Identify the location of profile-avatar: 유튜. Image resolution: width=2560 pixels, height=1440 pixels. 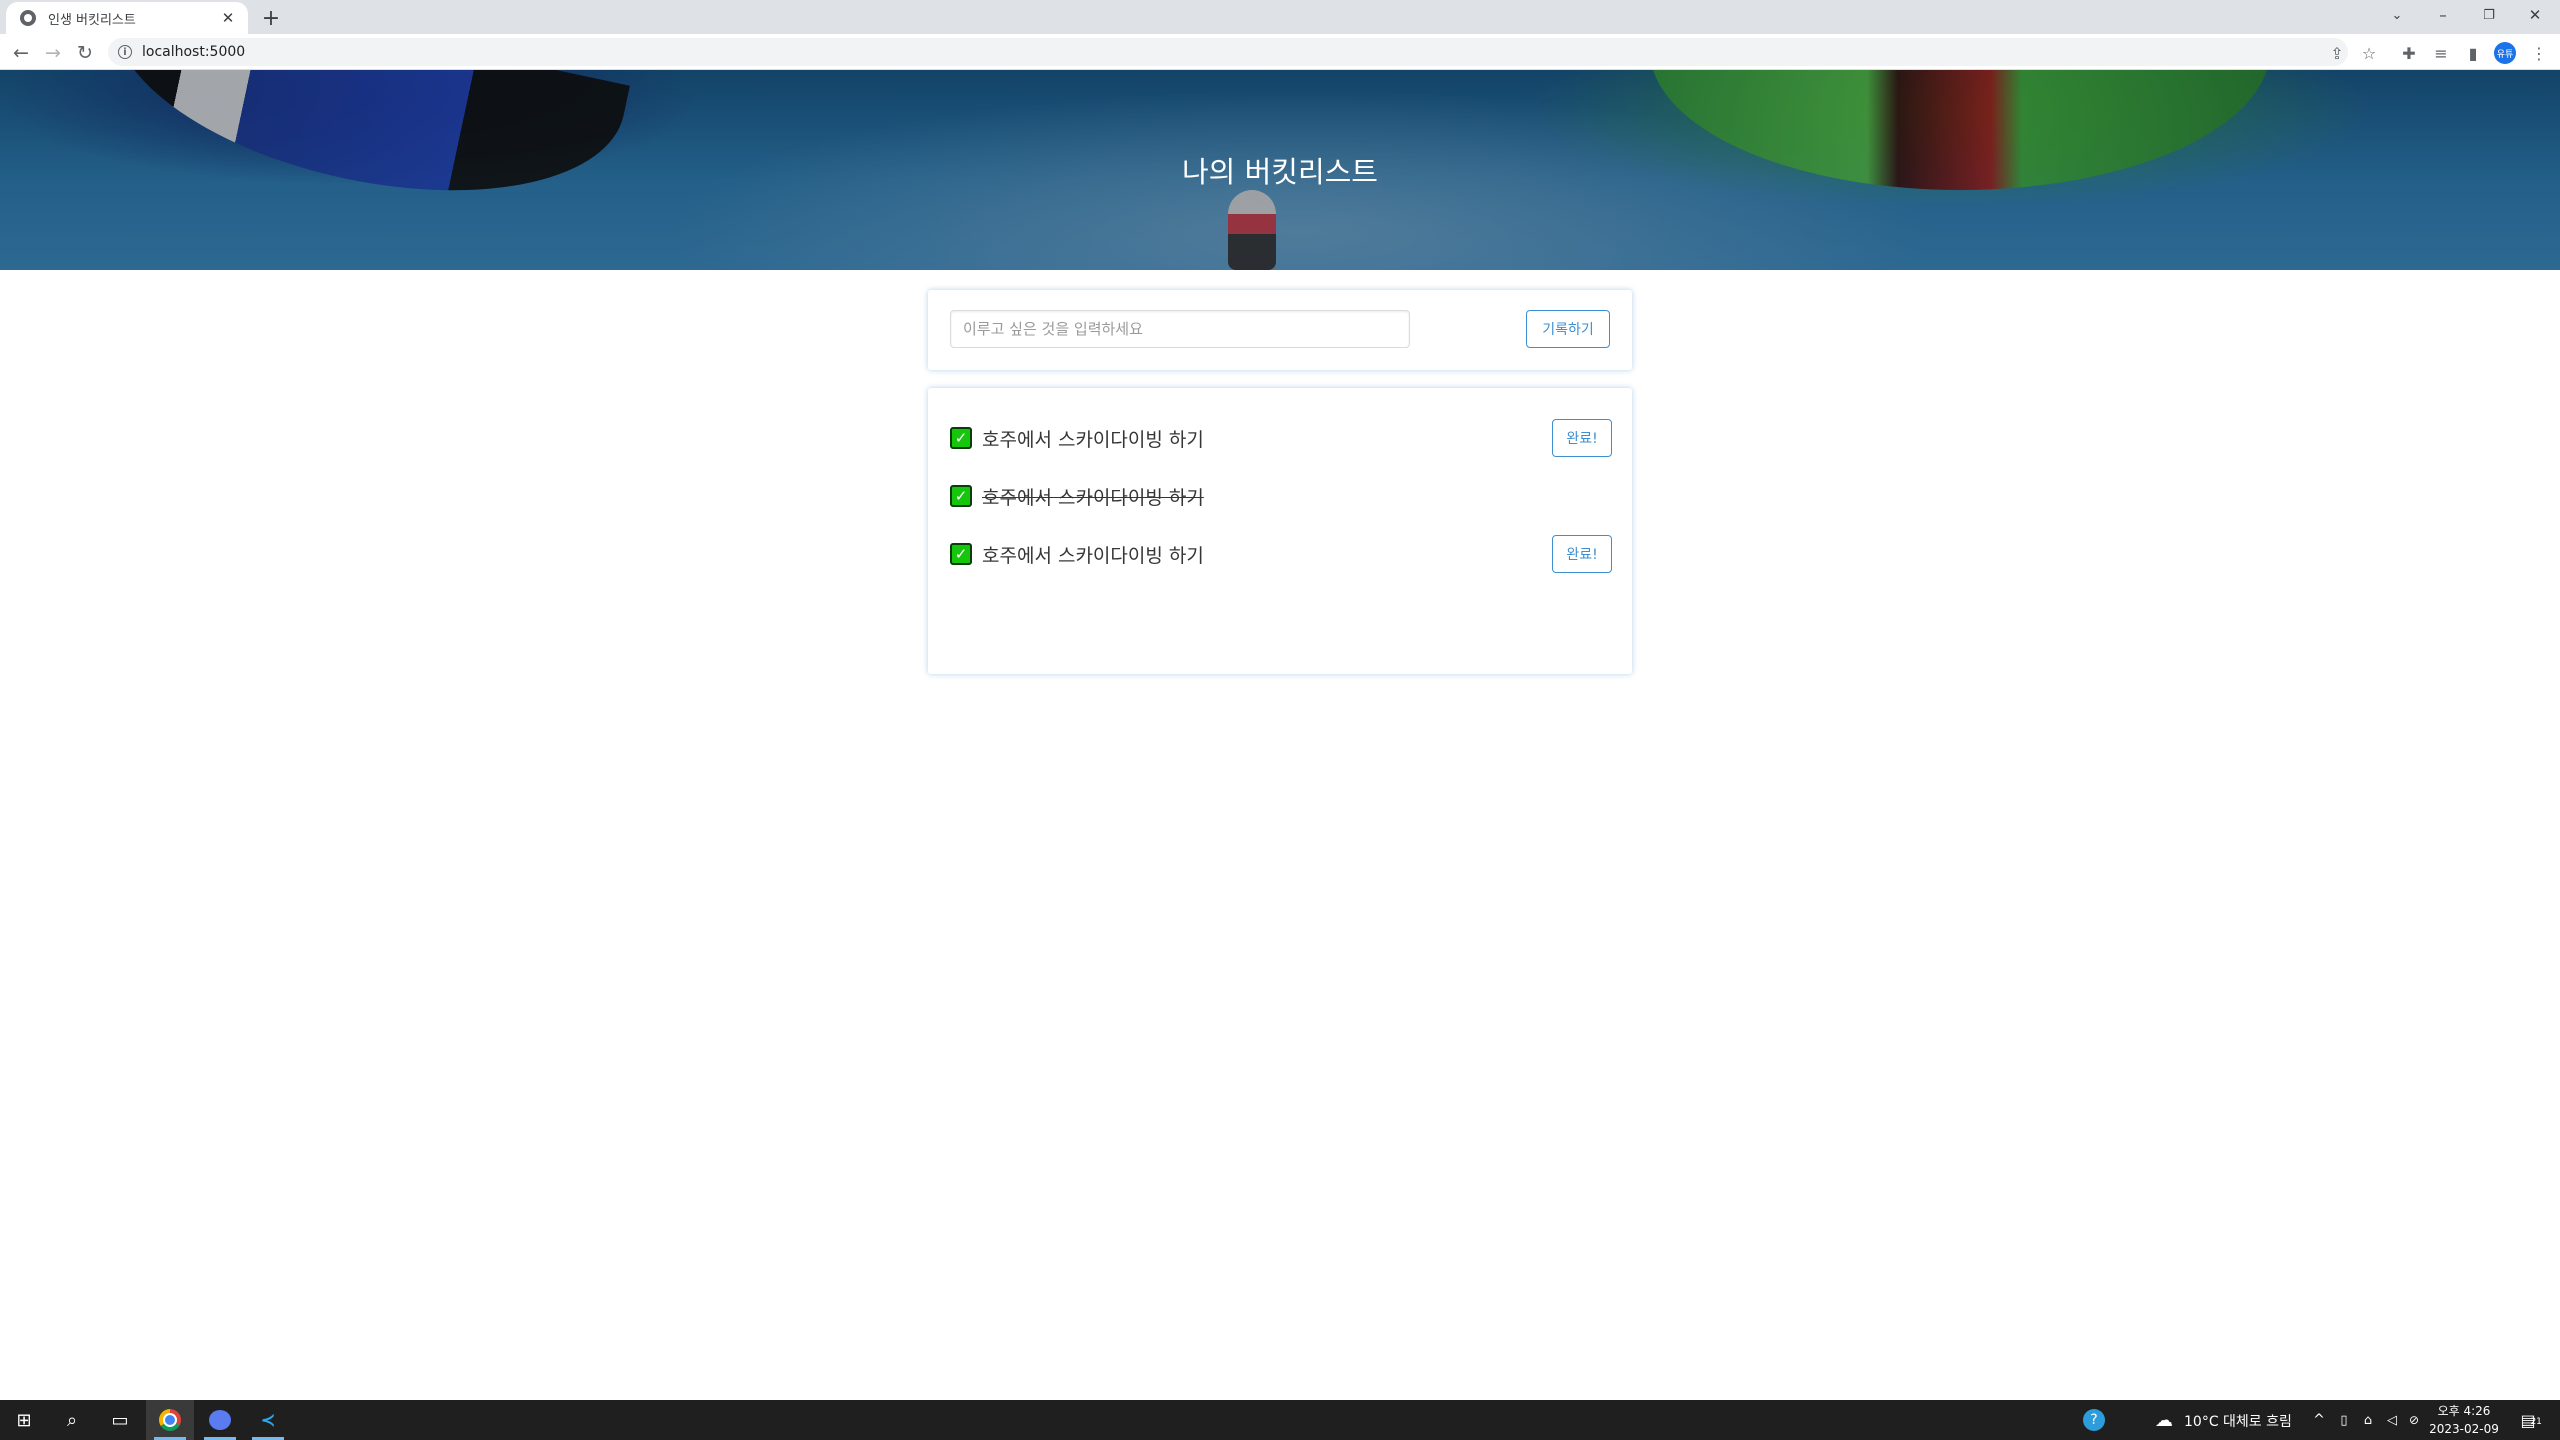
(2505, 53).